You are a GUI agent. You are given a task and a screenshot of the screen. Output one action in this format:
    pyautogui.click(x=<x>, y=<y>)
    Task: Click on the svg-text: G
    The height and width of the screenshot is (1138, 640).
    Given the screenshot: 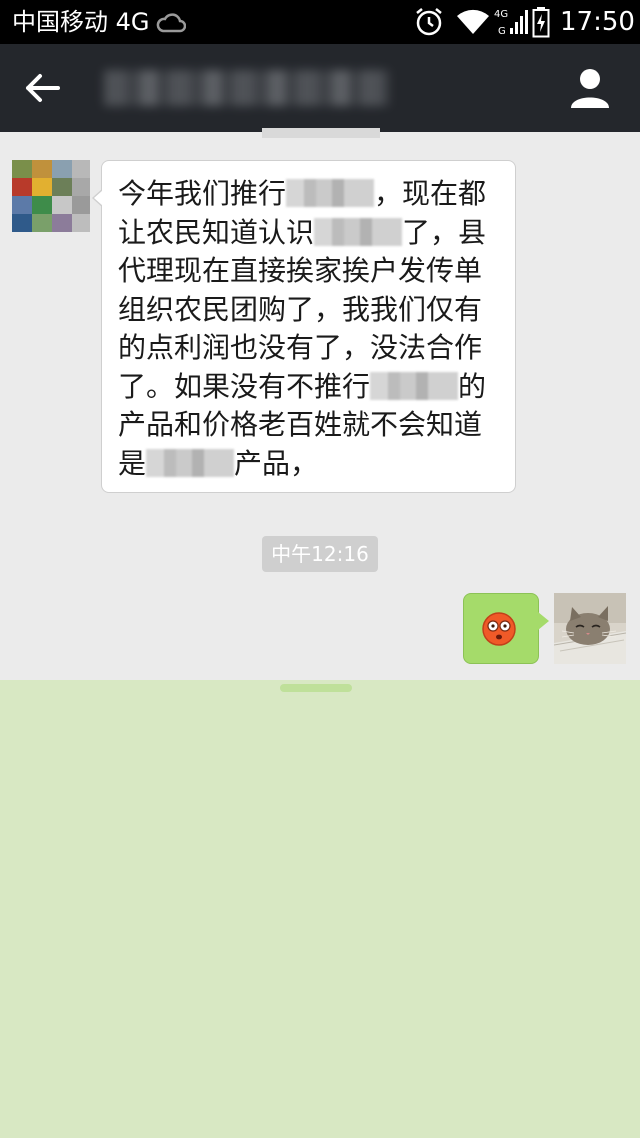 What is the action you would take?
    pyautogui.click(x=502, y=31)
    